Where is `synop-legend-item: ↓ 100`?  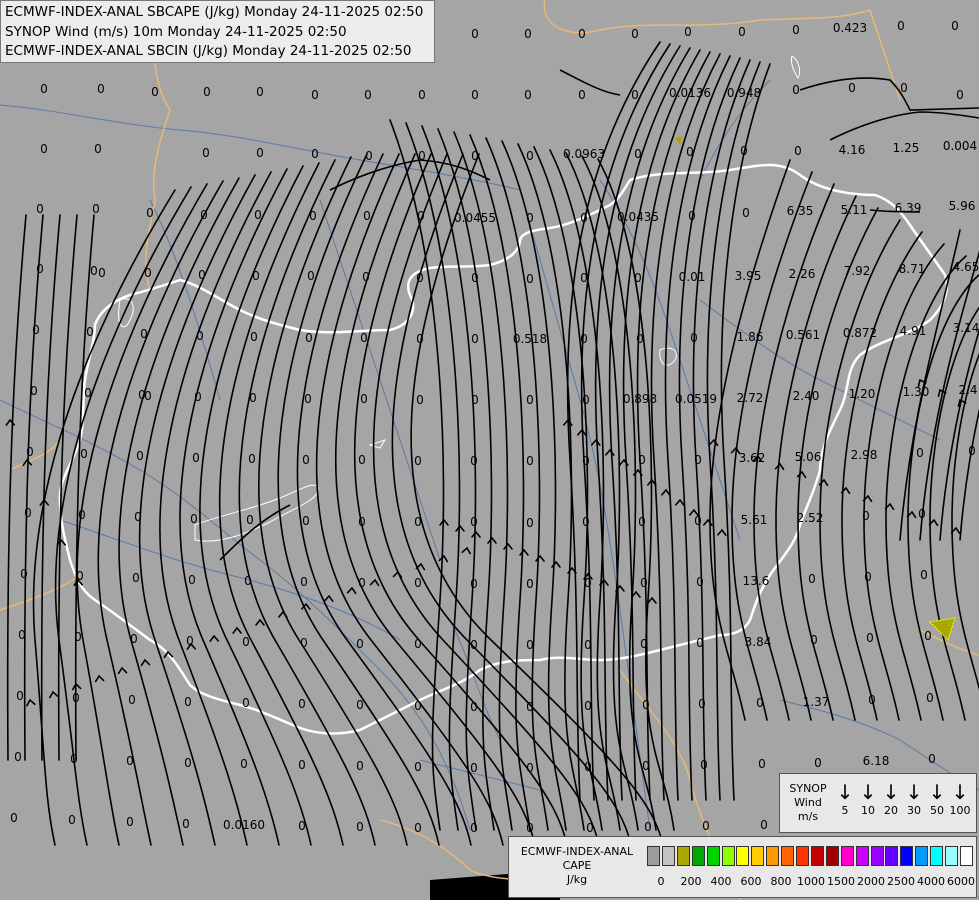
synop-legend-item: ↓ 100 is located at coordinates (960, 799).